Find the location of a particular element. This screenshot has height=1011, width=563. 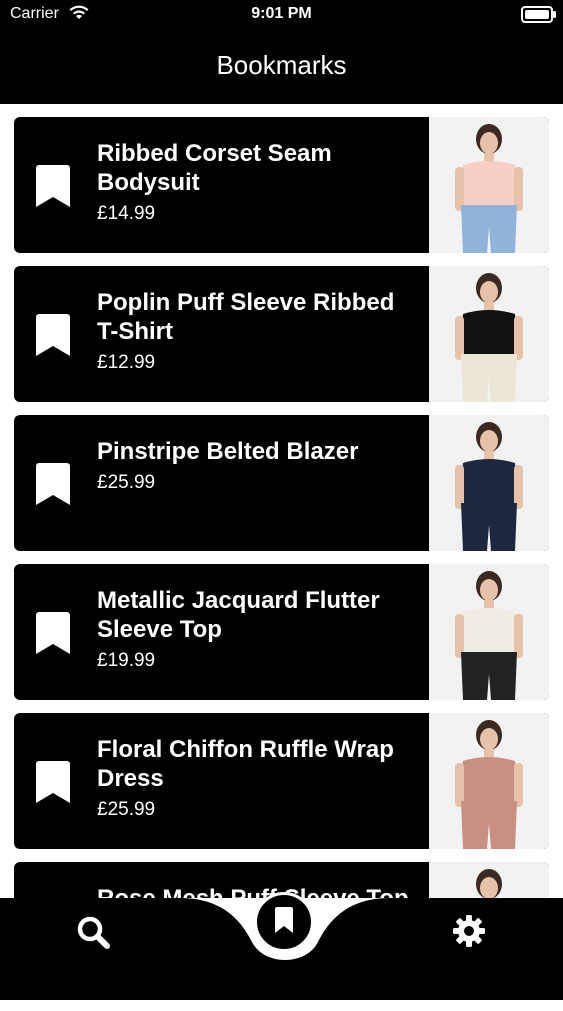

clock-label: 9:01 PM is located at coordinates (281, 13).